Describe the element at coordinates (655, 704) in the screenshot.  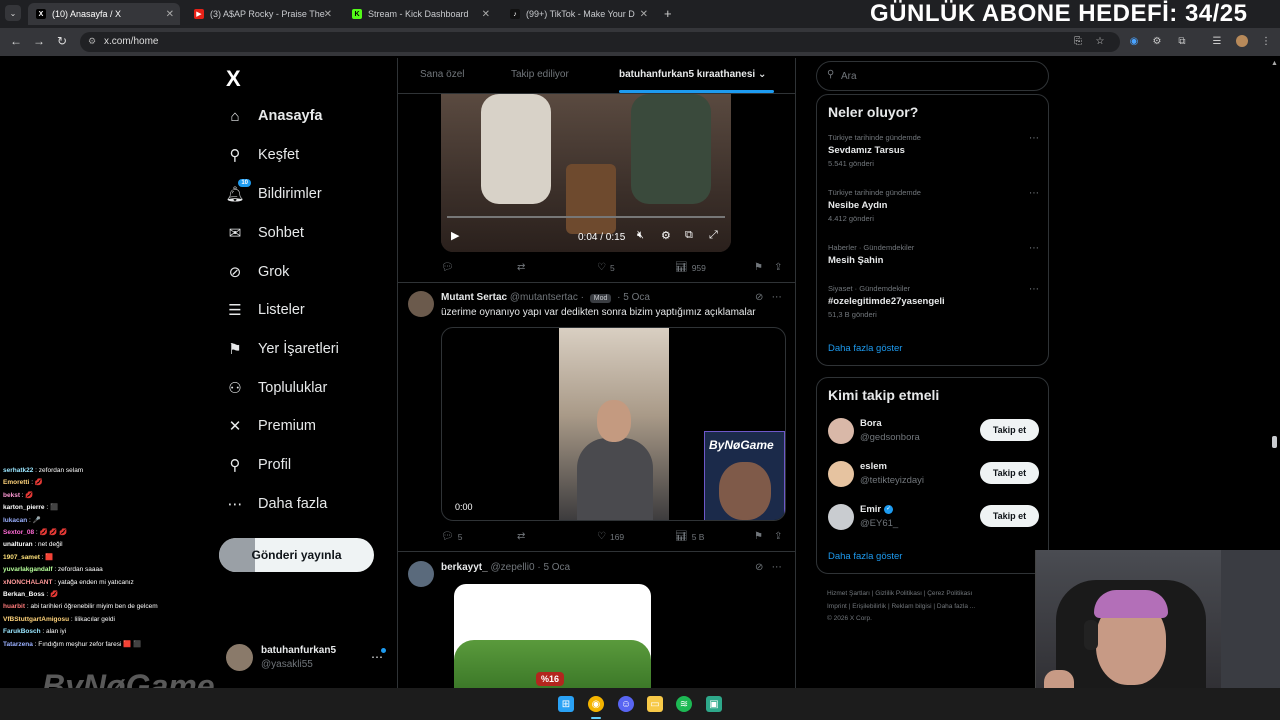
I see `file-explorer-icon: ▭` at that location.